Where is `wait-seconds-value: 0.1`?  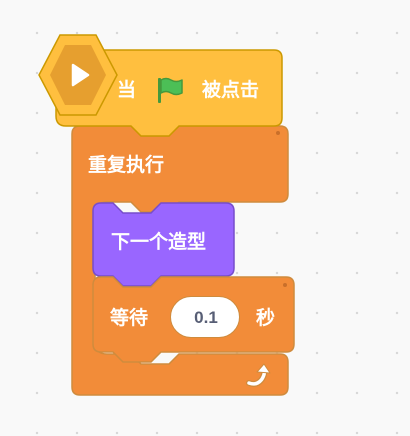
wait-seconds-value: 0.1 is located at coordinates (206, 317).